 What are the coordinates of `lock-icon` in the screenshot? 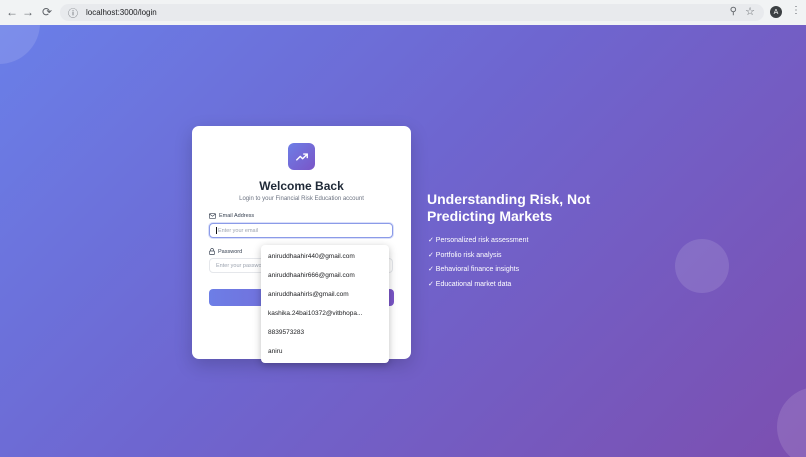 It's located at (212, 251).